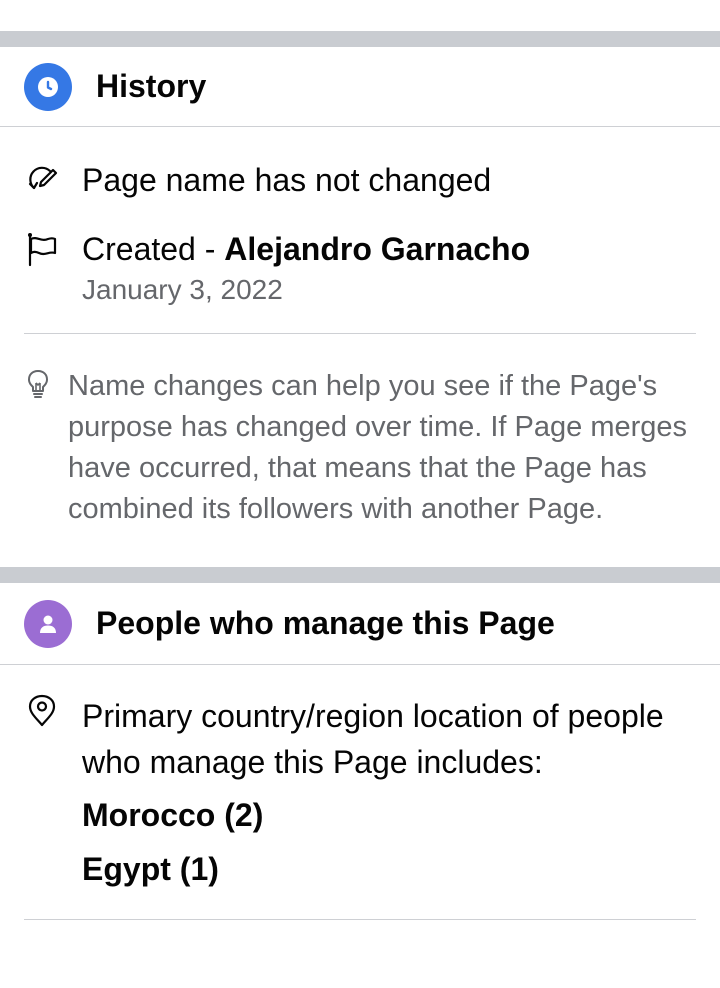  What do you see at coordinates (48, 86) in the screenshot?
I see `clock-icon` at bounding box center [48, 86].